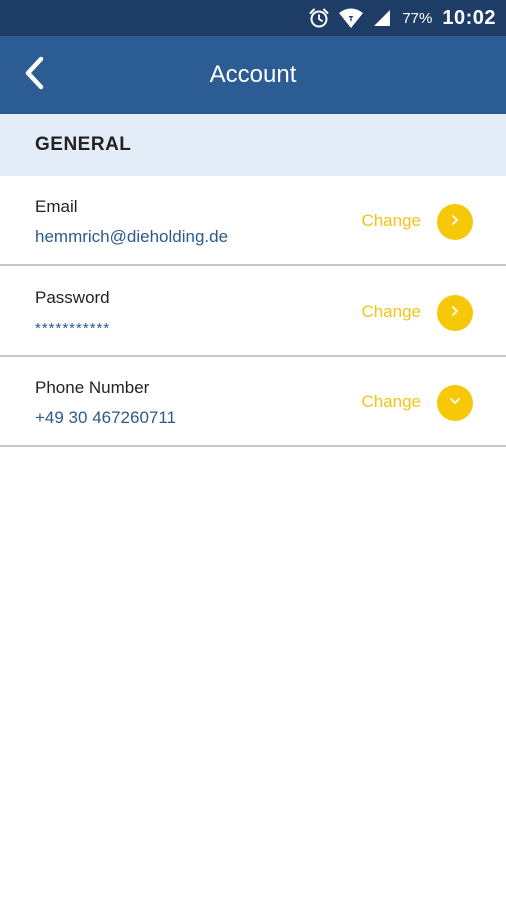  I want to click on battery-level: 77%, so click(417, 18).